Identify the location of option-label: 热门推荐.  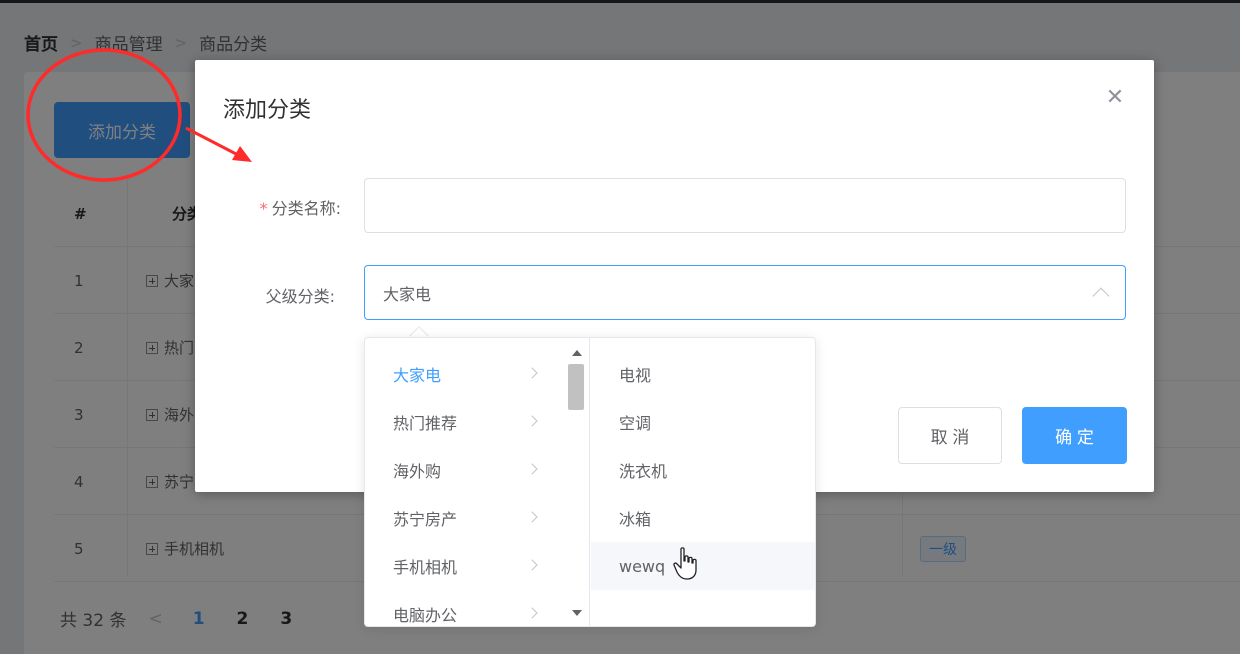
(425, 423).